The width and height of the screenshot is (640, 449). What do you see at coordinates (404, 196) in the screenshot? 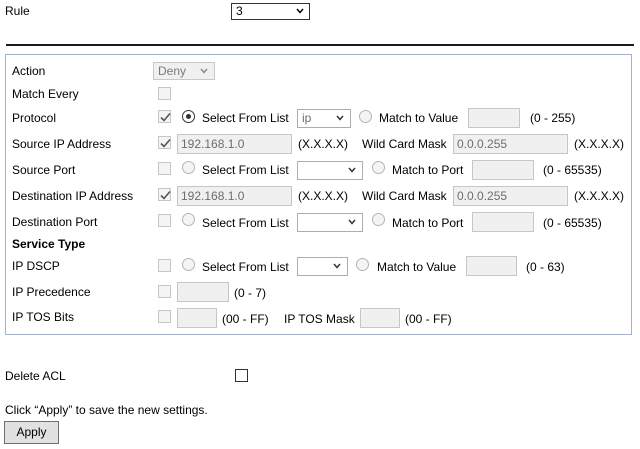
I see `dest-wildcard-label: Wild Card Mask` at bounding box center [404, 196].